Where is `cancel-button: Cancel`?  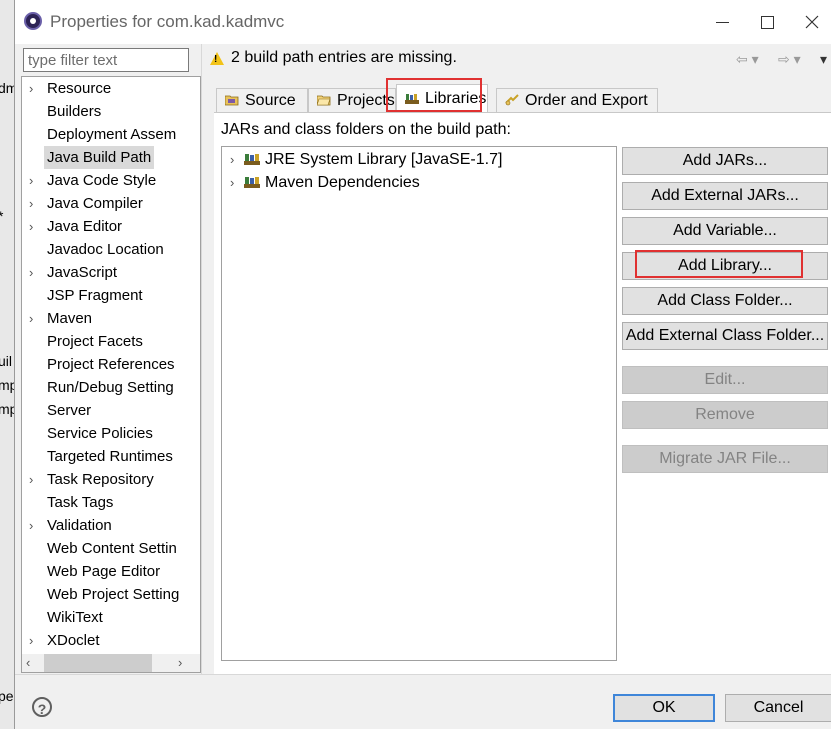
cancel-button: Cancel is located at coordinates (778, 708).